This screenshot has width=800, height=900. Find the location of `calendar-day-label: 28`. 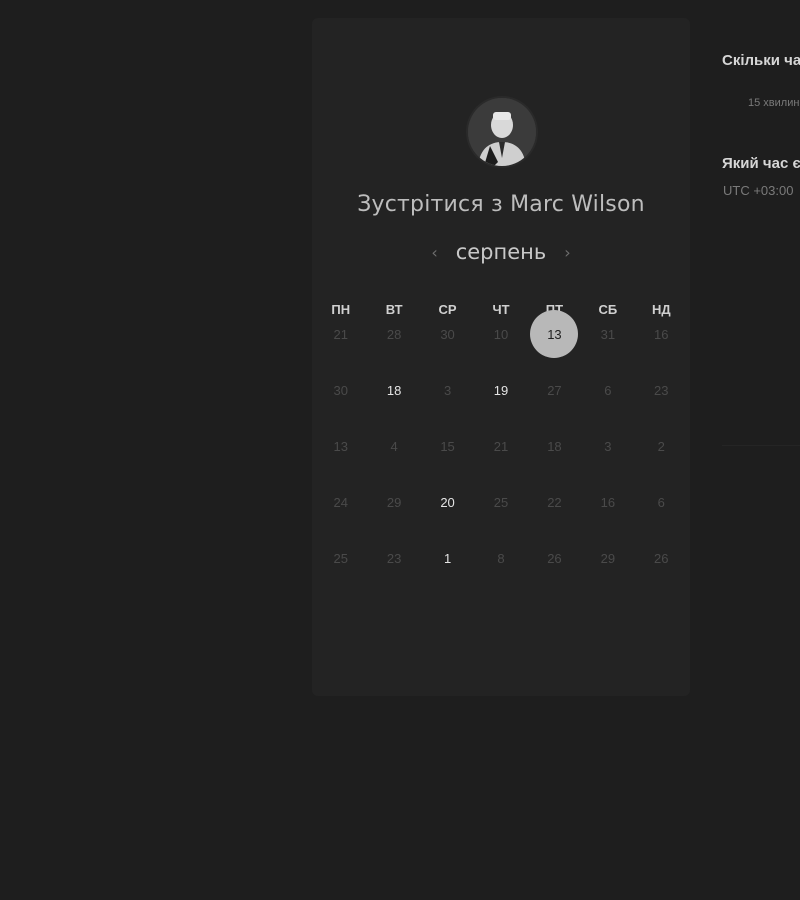

calendar-day-label: 28 is located at coordinates (394, 334).